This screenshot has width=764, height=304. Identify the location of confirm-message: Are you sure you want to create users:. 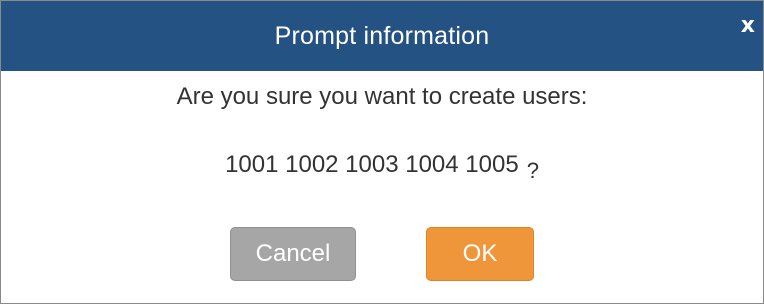
(382, 96).